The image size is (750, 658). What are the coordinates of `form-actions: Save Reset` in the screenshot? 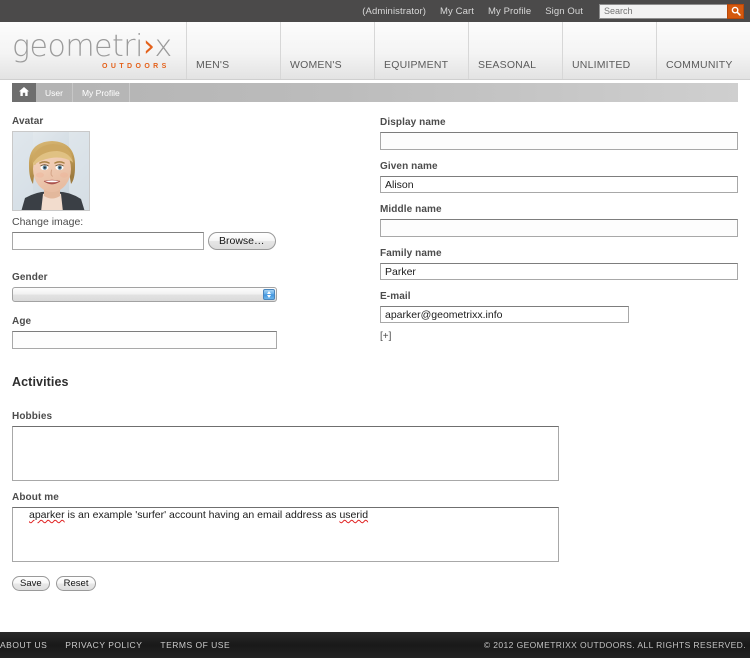 It's located at (375, 583).